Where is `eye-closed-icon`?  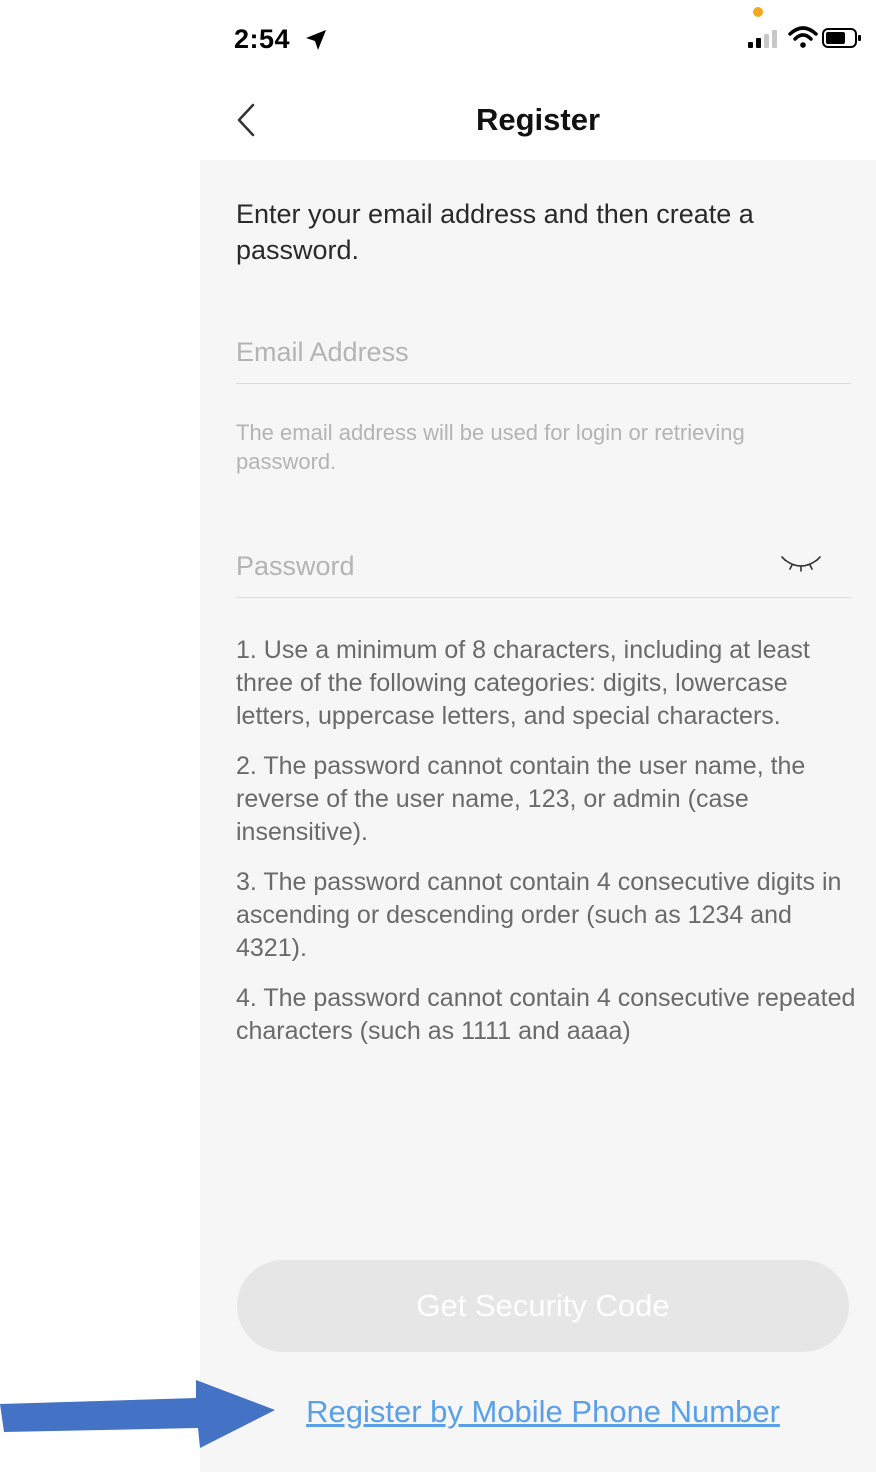
eye-closed-icon is located at coordinates (801, 565).